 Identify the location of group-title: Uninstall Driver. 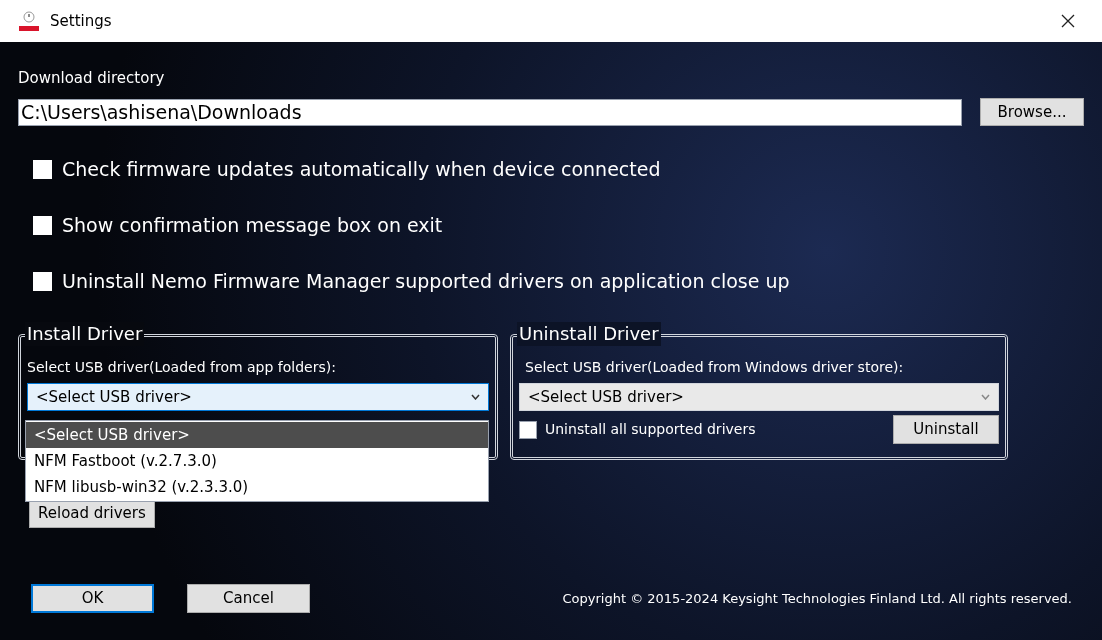
(589, 334).